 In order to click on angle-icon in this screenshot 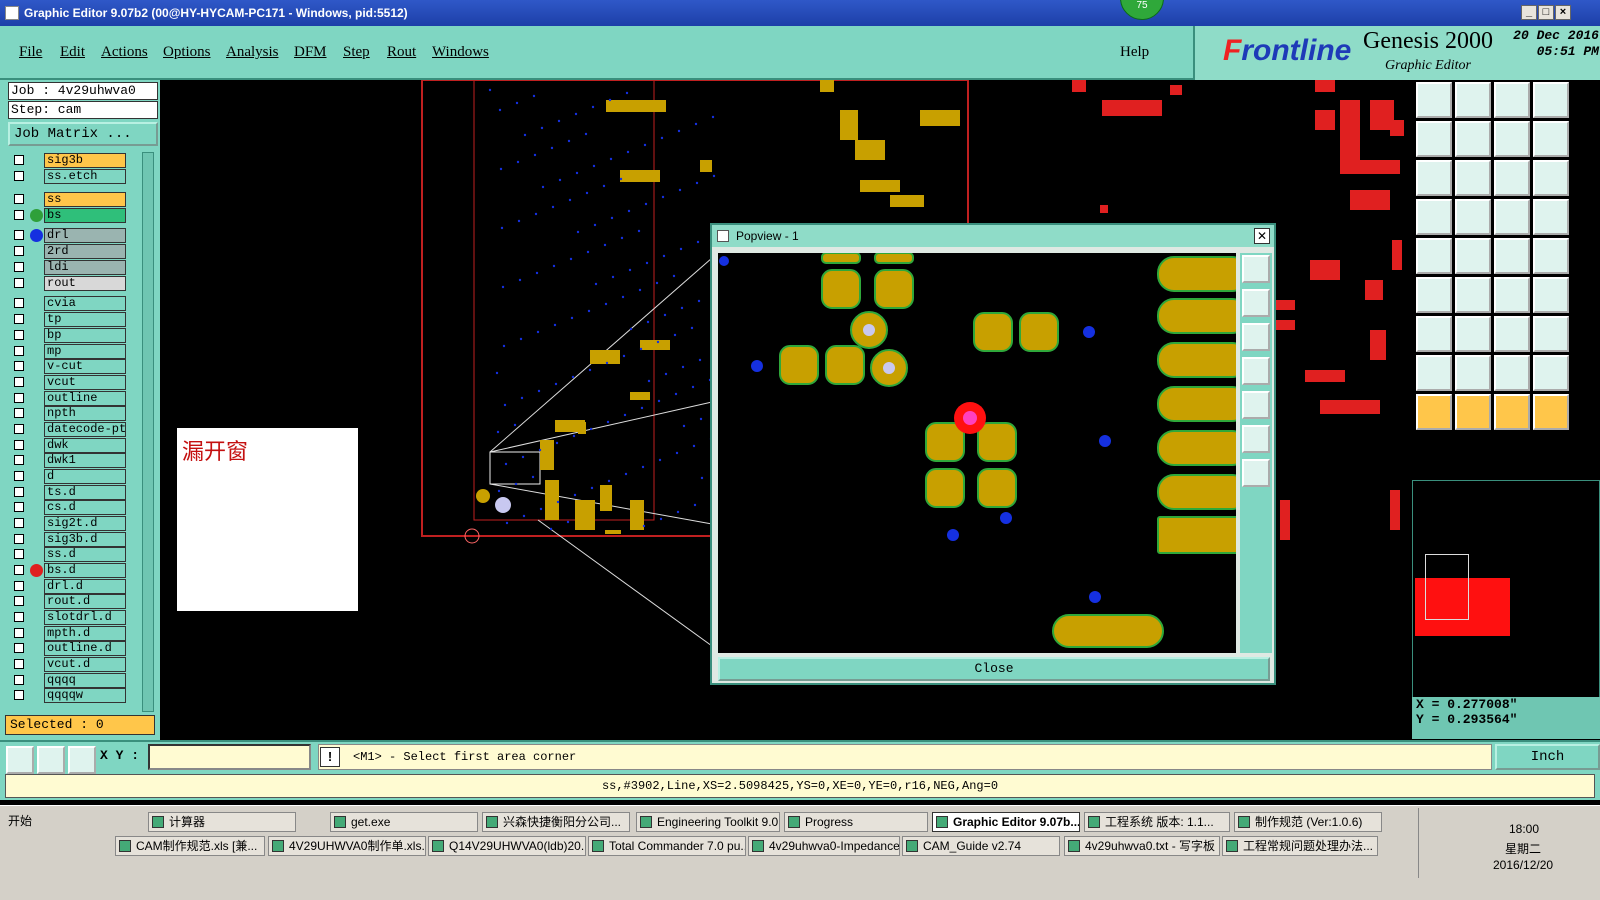, I will do `click(1512, 373)`.